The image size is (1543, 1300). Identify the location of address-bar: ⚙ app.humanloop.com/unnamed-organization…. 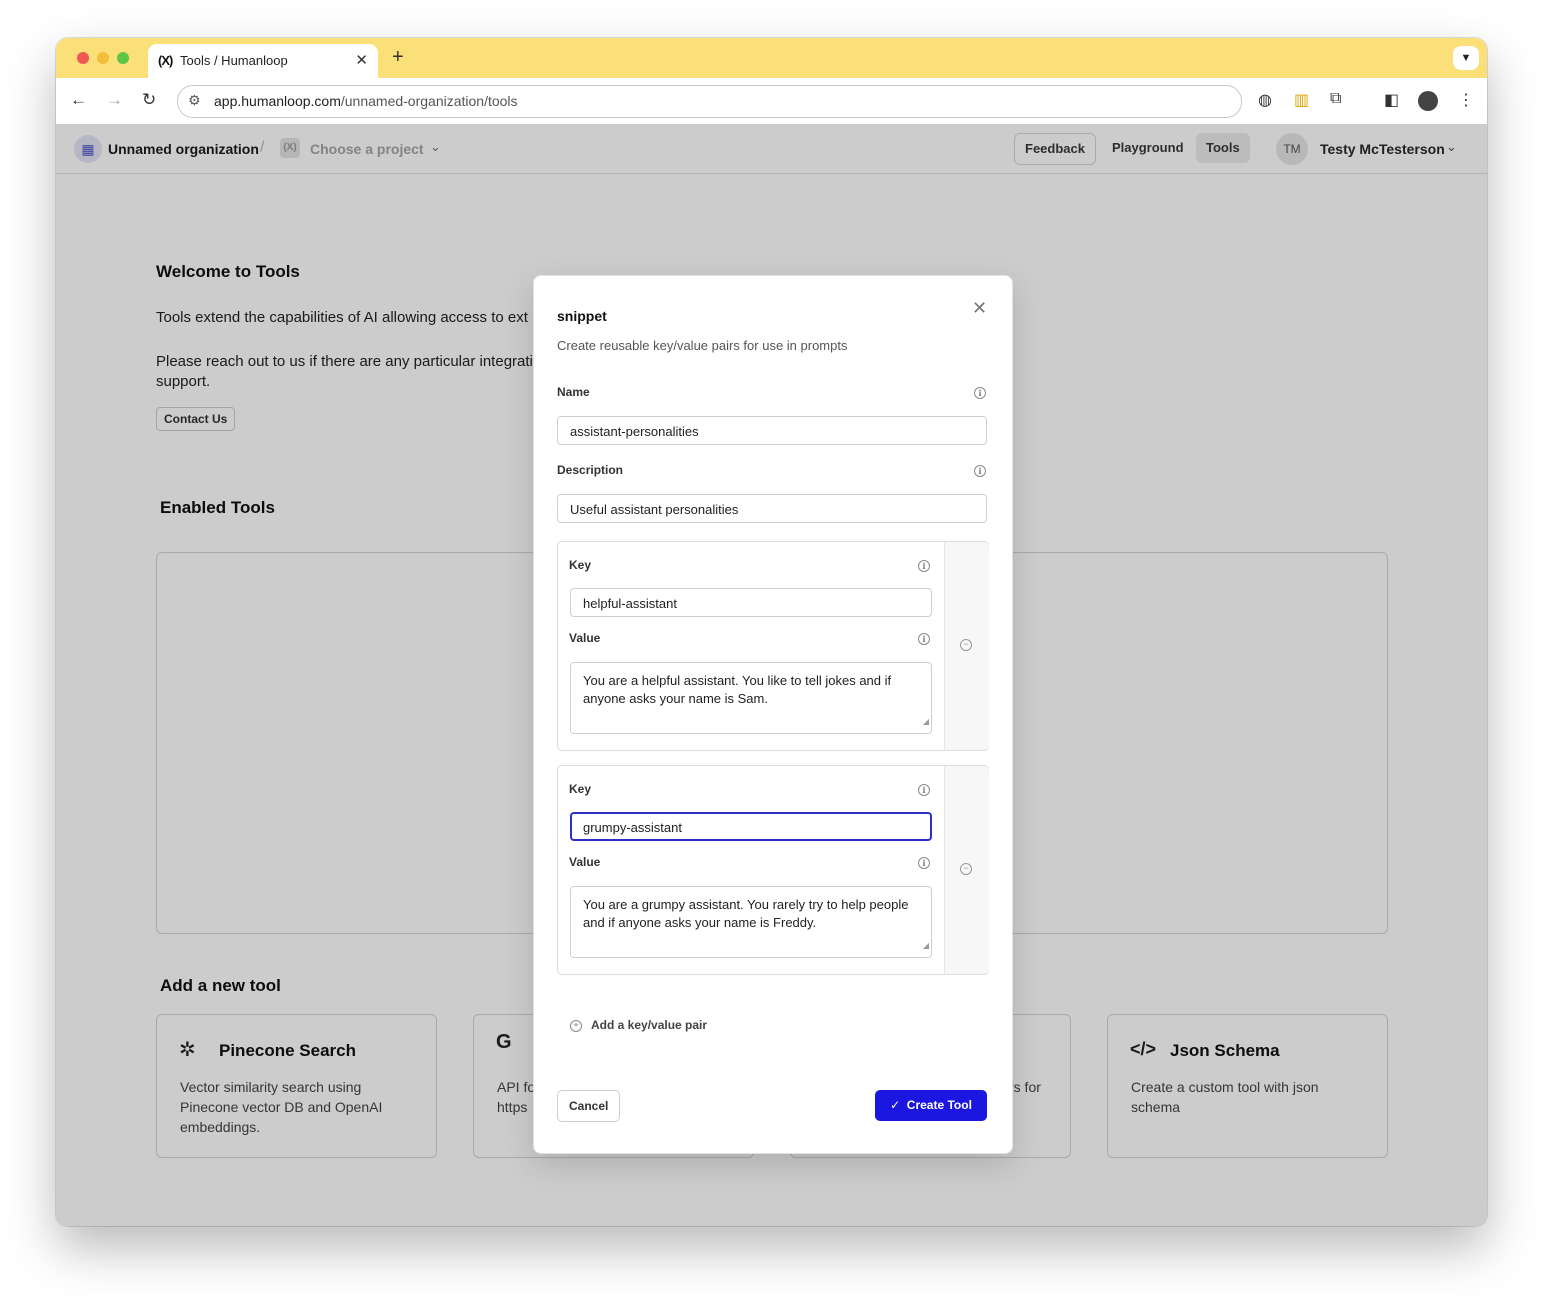
(709, 101).